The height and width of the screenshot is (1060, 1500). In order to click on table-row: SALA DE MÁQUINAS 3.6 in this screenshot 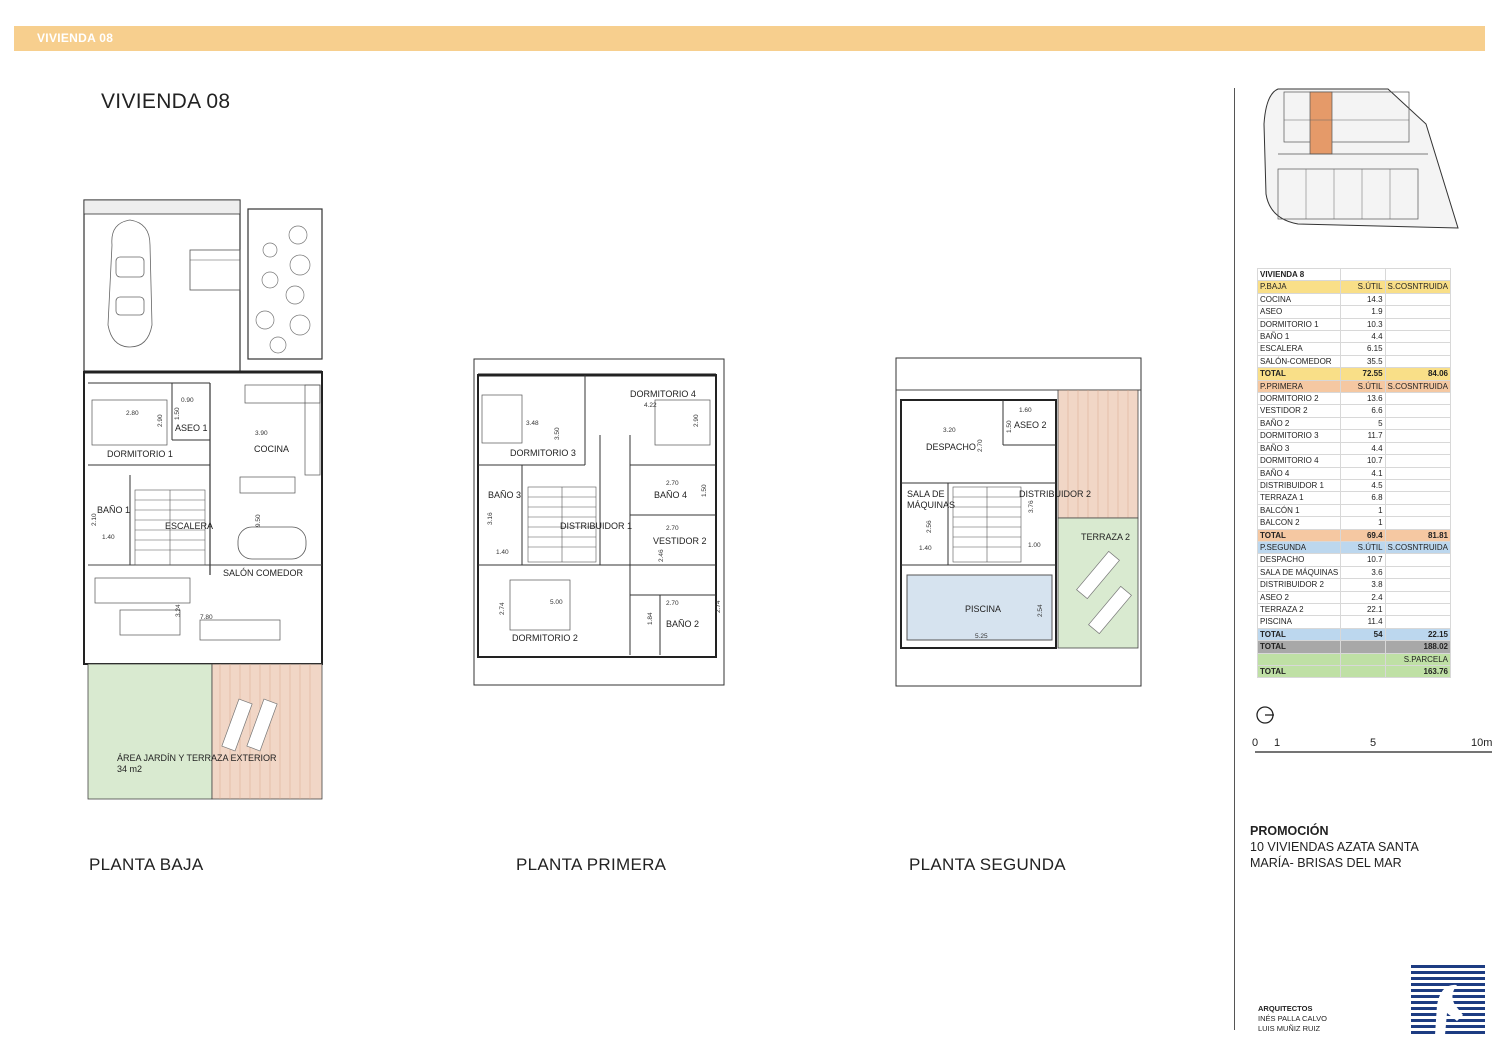, I will do `click(1354, 572)`.